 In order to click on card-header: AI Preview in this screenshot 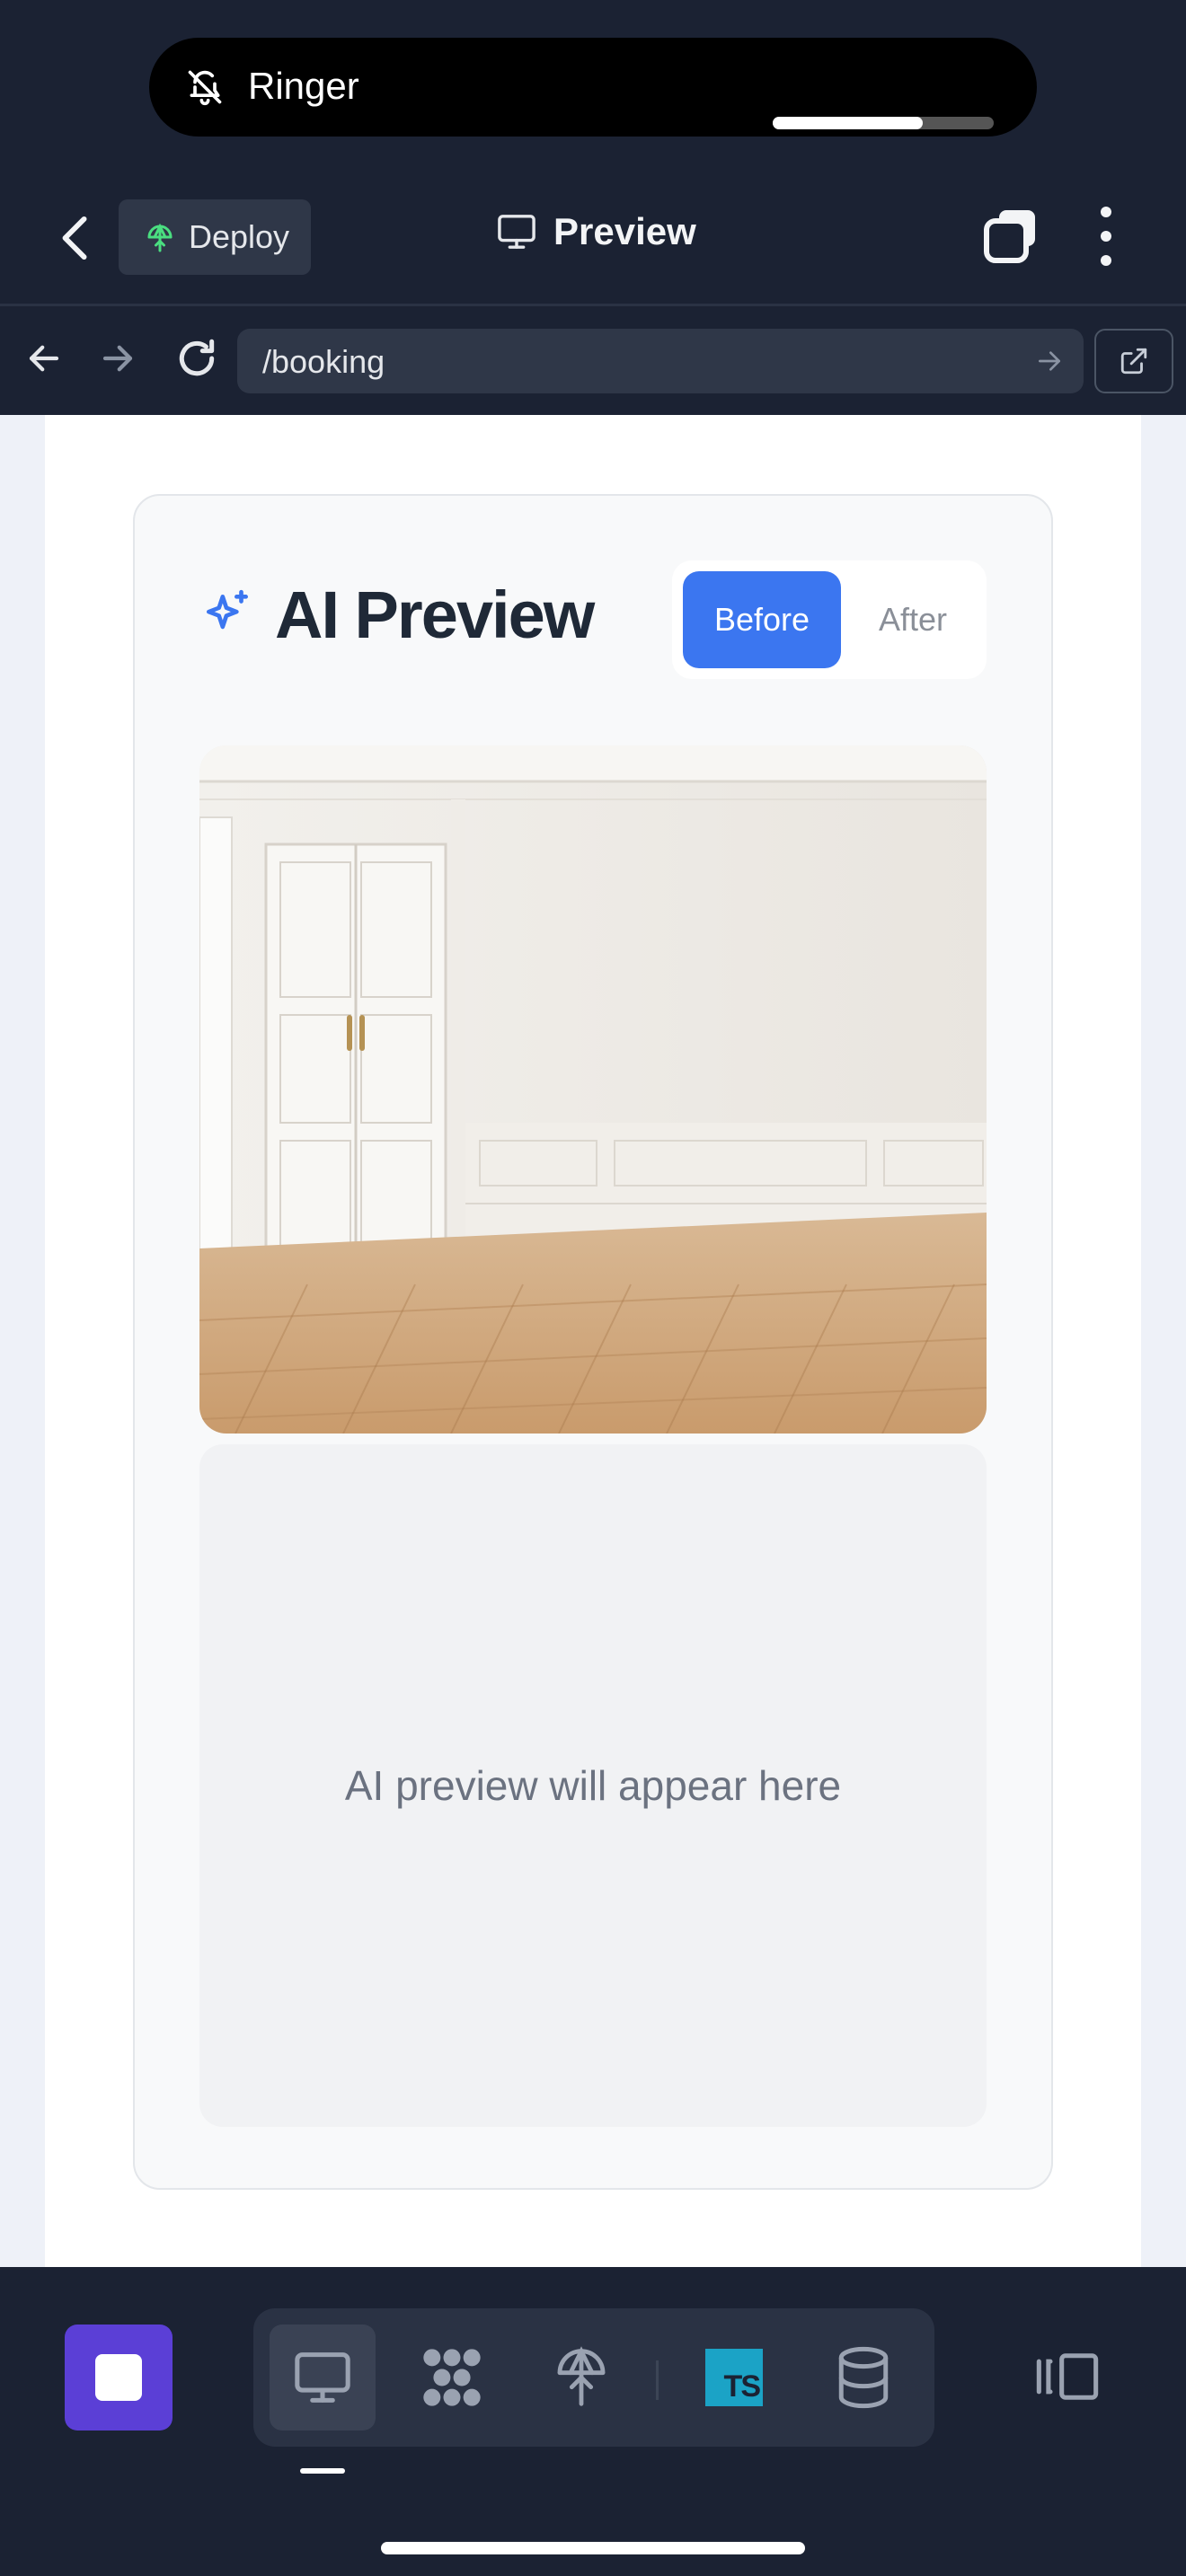, I will do `click(397, 615)`.